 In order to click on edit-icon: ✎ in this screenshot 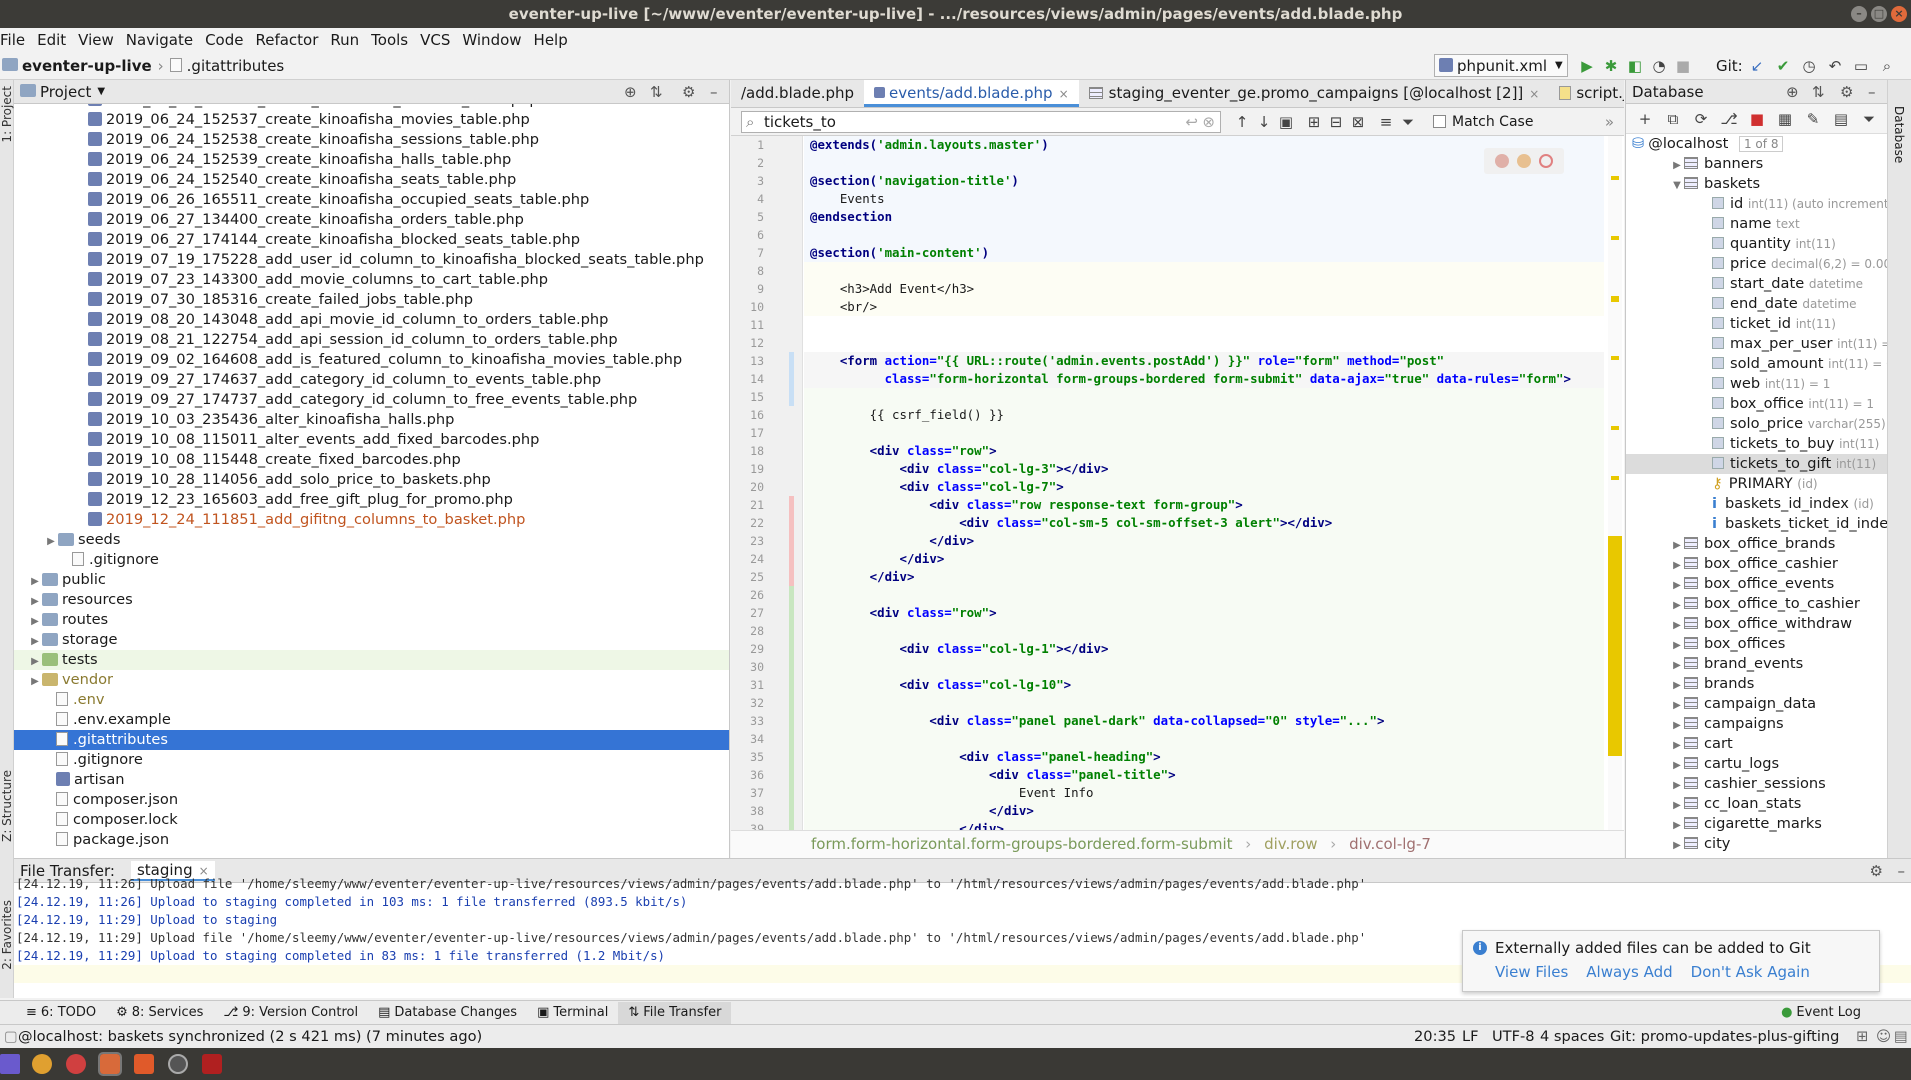, I will do `click(1813, 119)`.